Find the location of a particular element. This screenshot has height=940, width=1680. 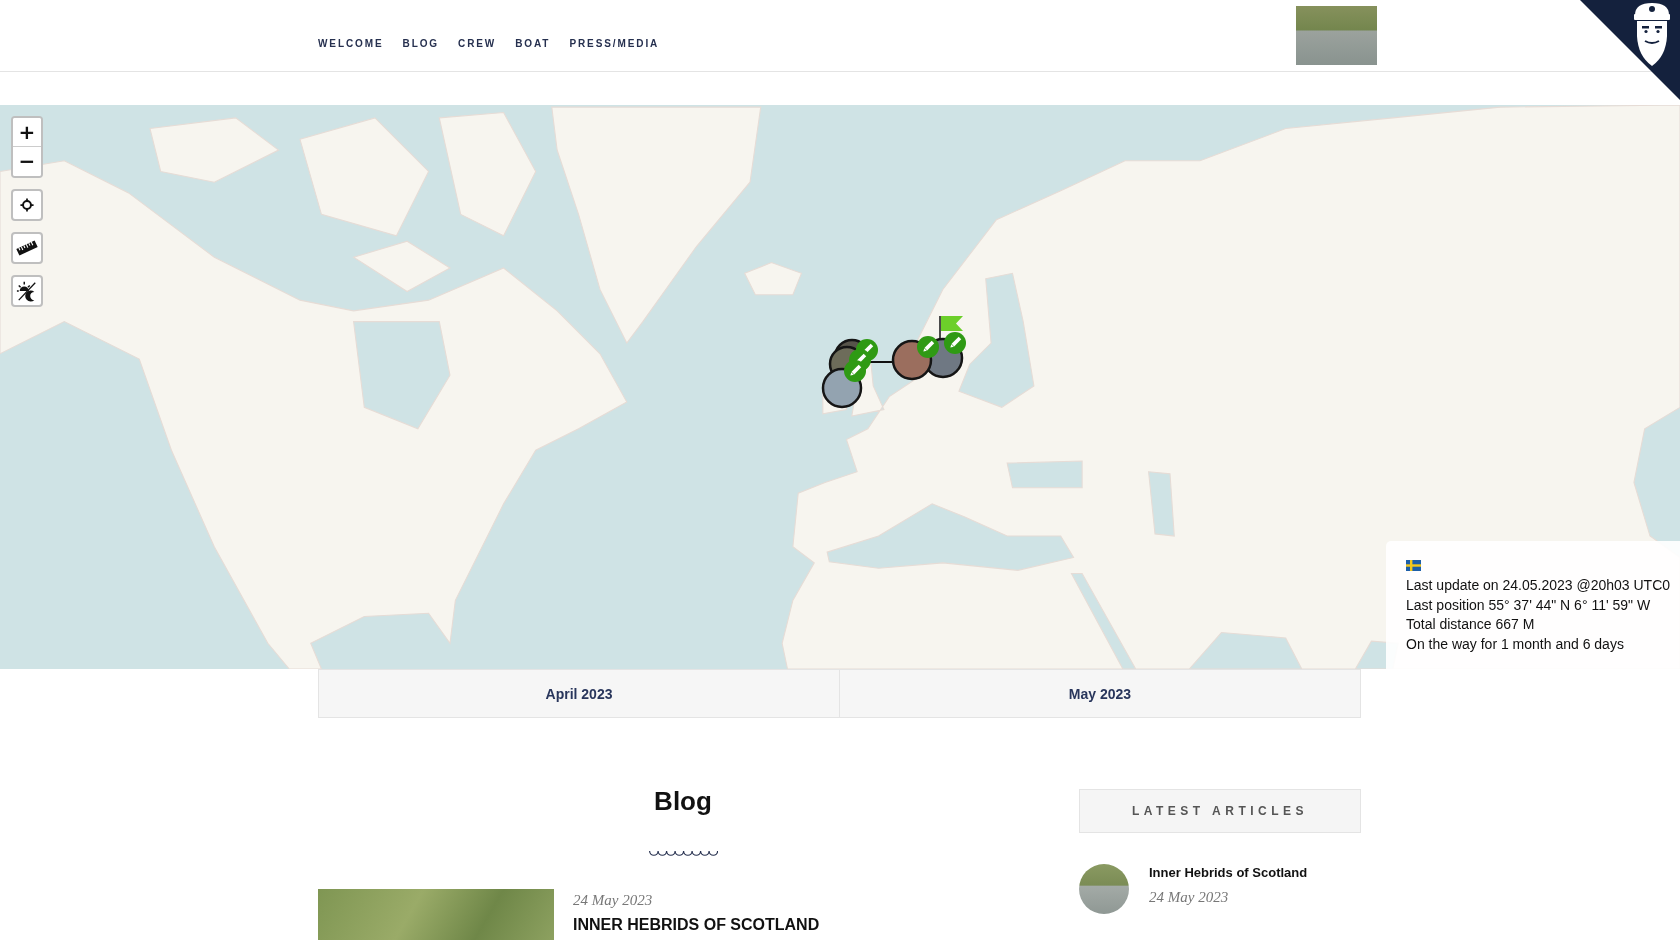

wave-ornament is located at coordinates (683, 854).